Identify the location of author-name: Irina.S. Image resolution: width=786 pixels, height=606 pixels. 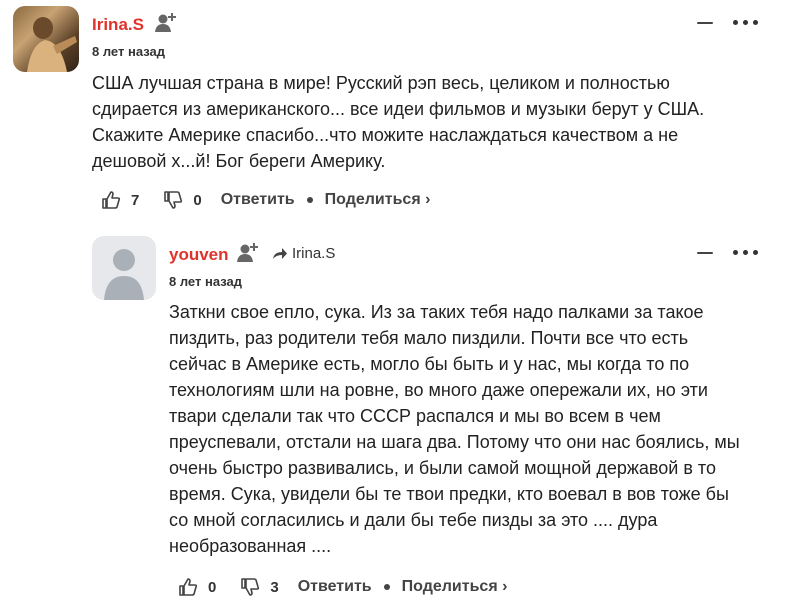
(118, 25).